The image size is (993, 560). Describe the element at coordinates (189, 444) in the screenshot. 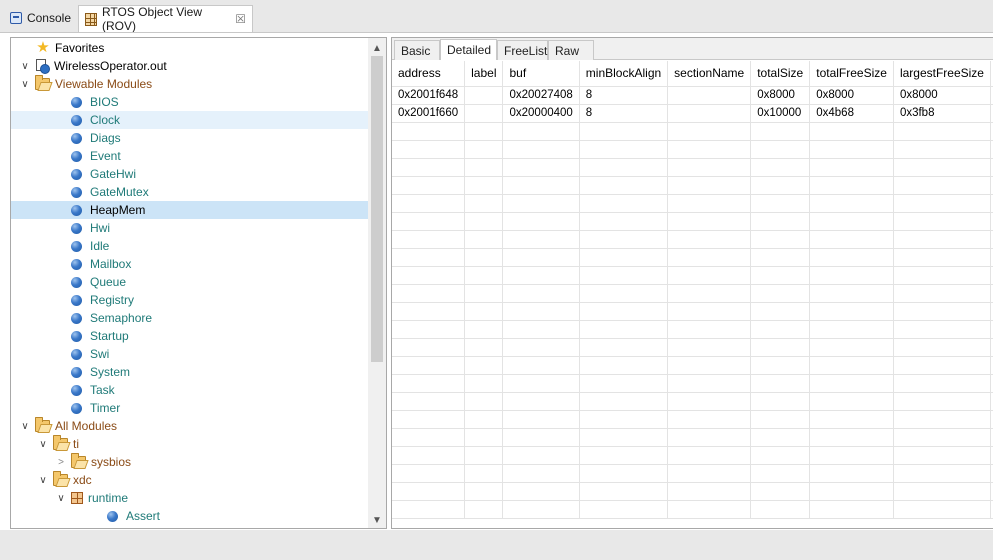

I see `tree-item: ∨ ti` at that location.